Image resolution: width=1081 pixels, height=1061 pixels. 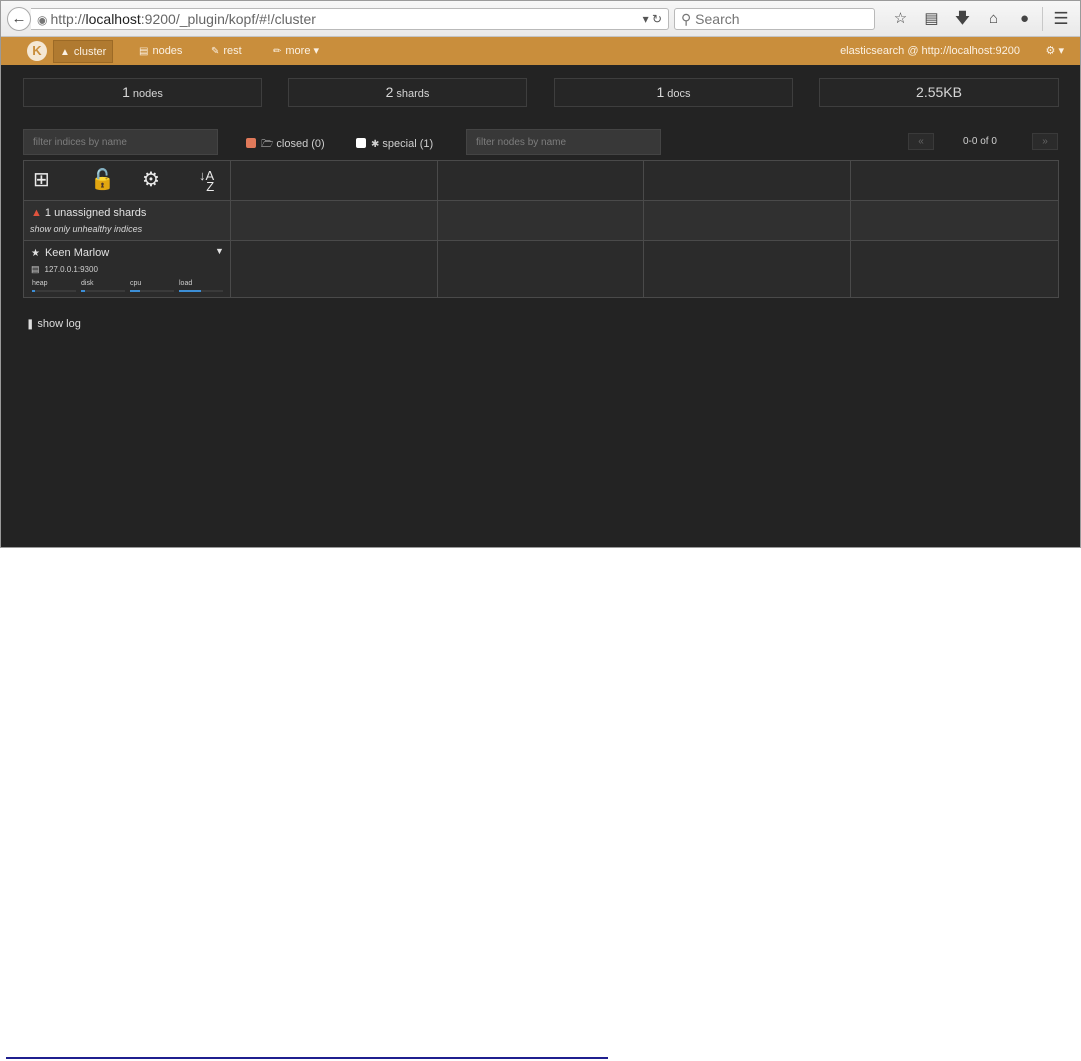 I want to click on wrench-icon: ✏, so click(x=277, y=51).